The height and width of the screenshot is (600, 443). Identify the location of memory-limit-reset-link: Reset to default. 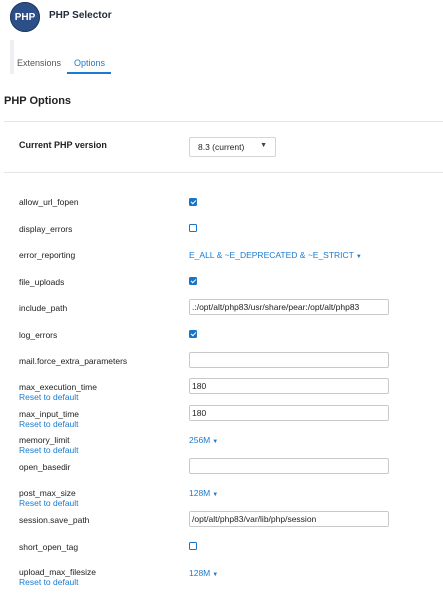
(49, 450).